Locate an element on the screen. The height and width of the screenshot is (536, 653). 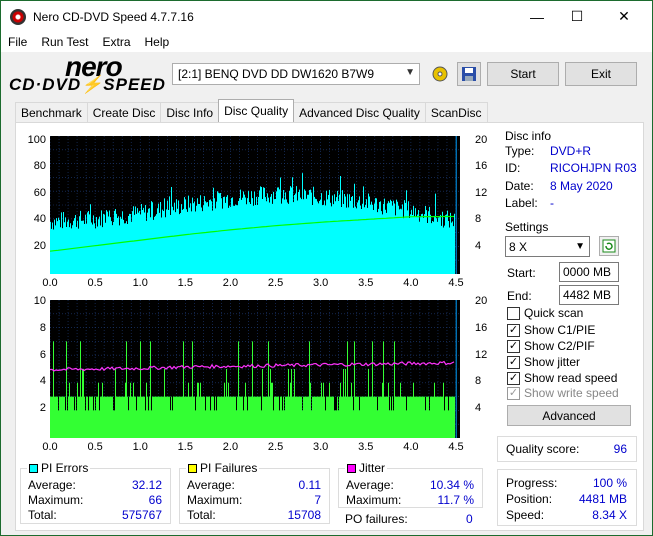
po-failures-value: 0 is located at coordinates (469, 519).